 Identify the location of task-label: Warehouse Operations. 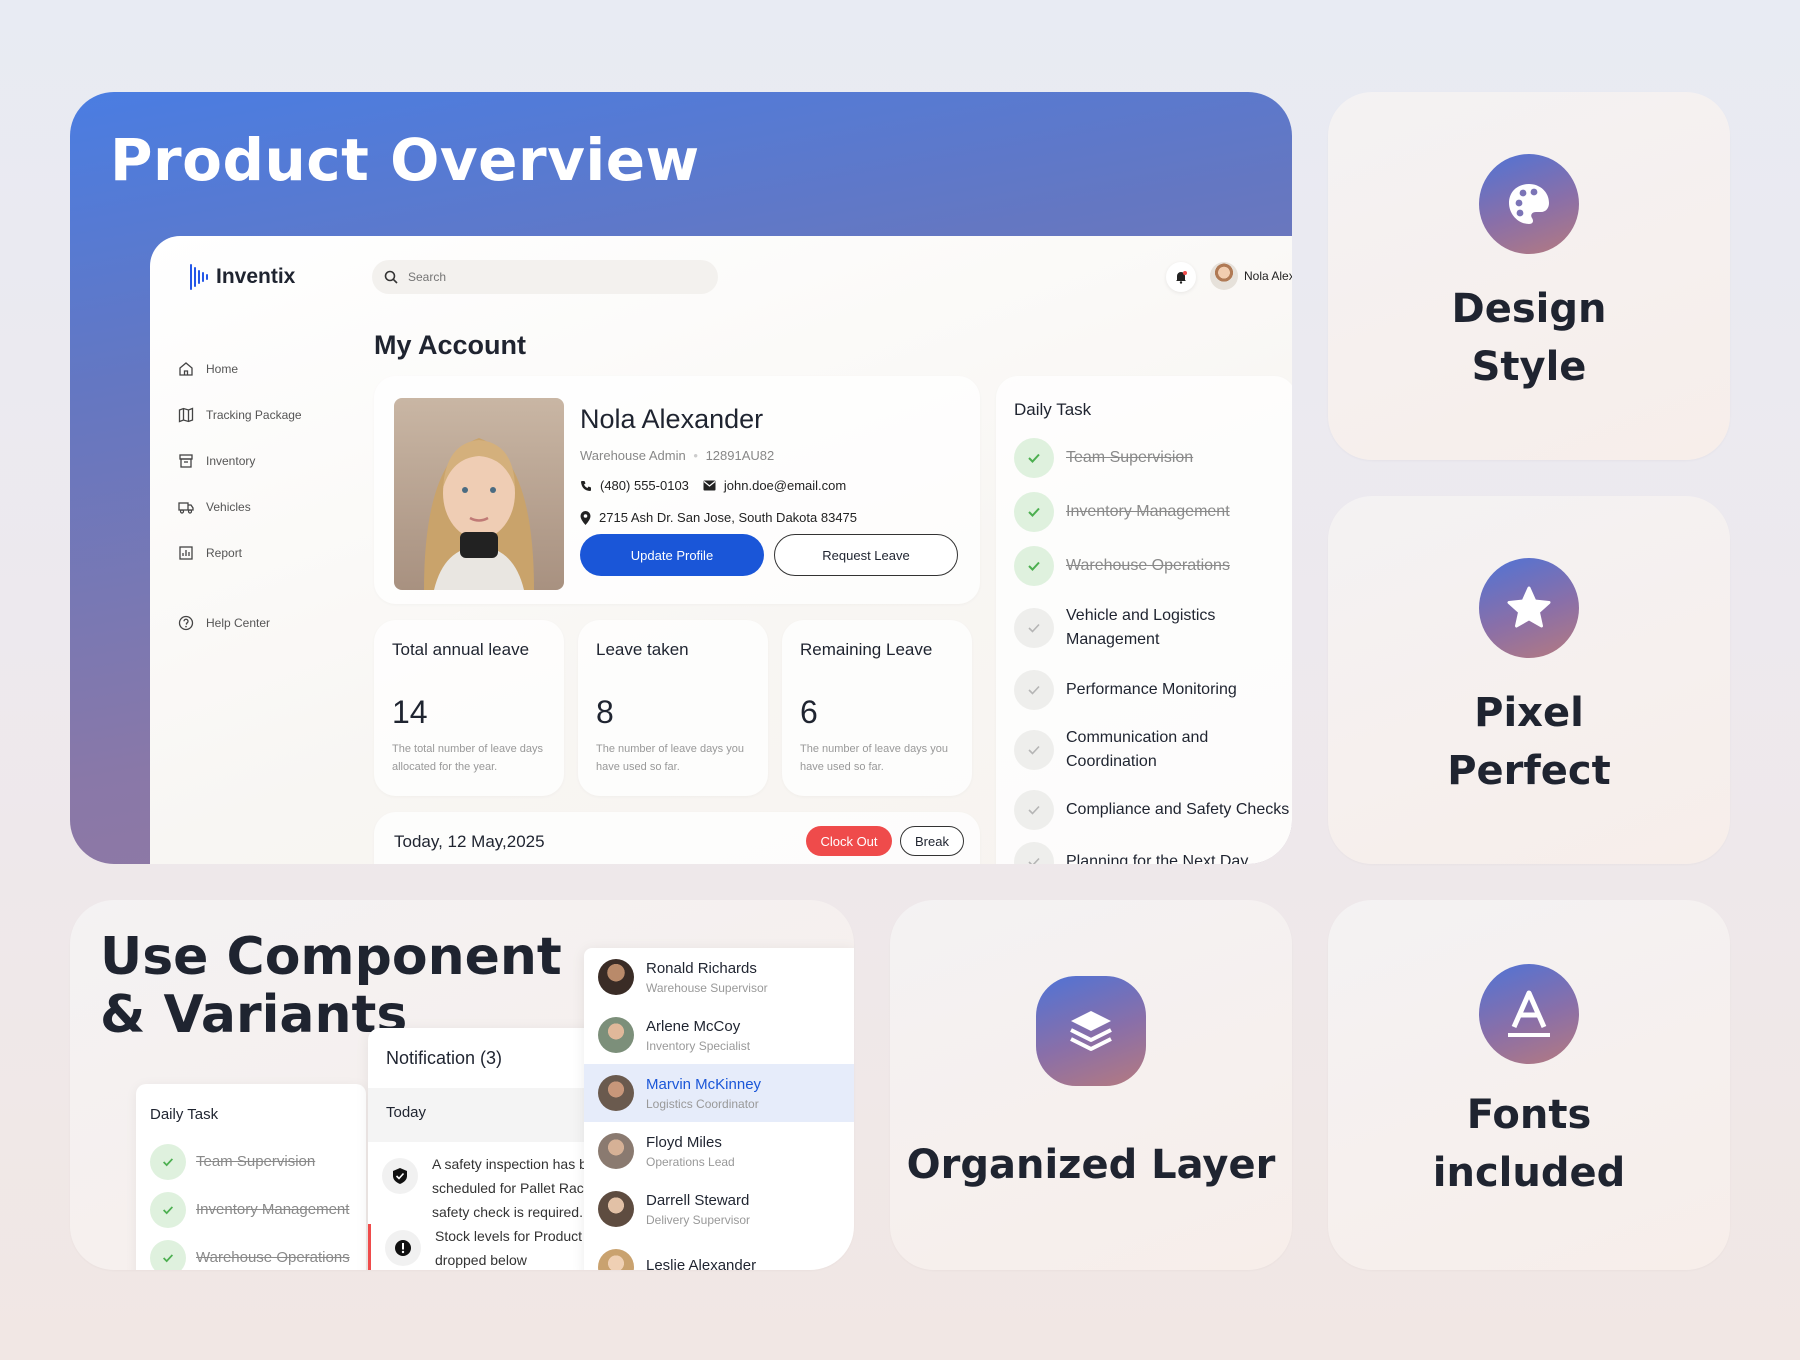
(1148, 565).